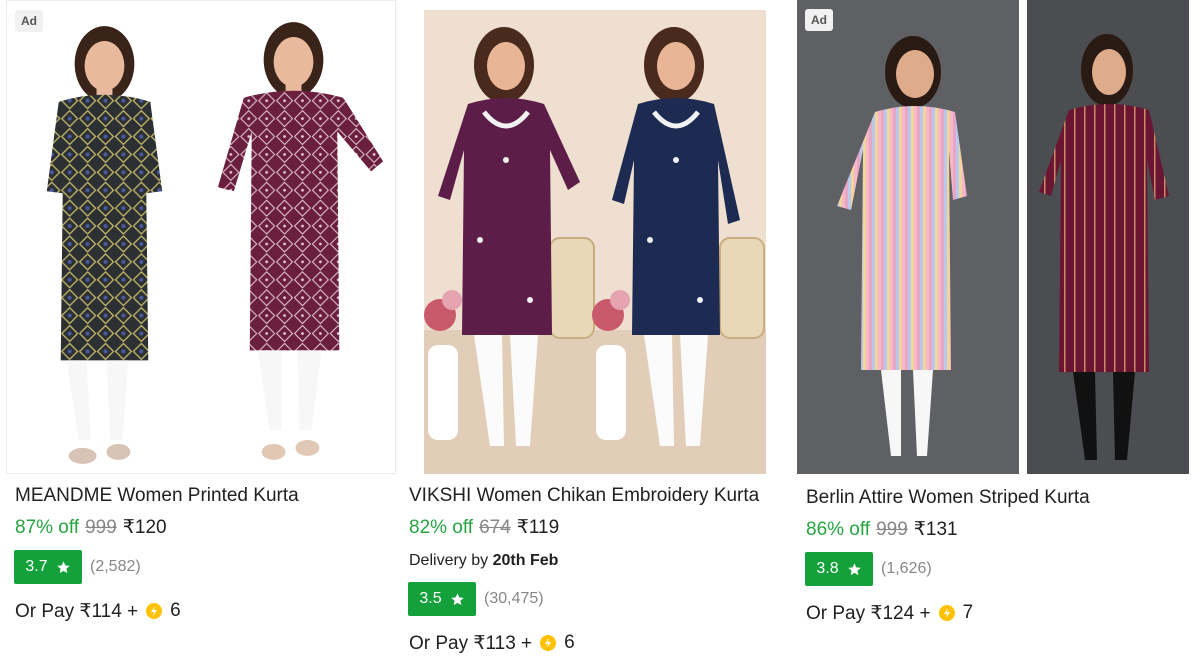  Describe the element at coordinates (201, 611) in the screenshot. I see `supercoin-pay-row: Or Pay ₹114 + 6` at that location.